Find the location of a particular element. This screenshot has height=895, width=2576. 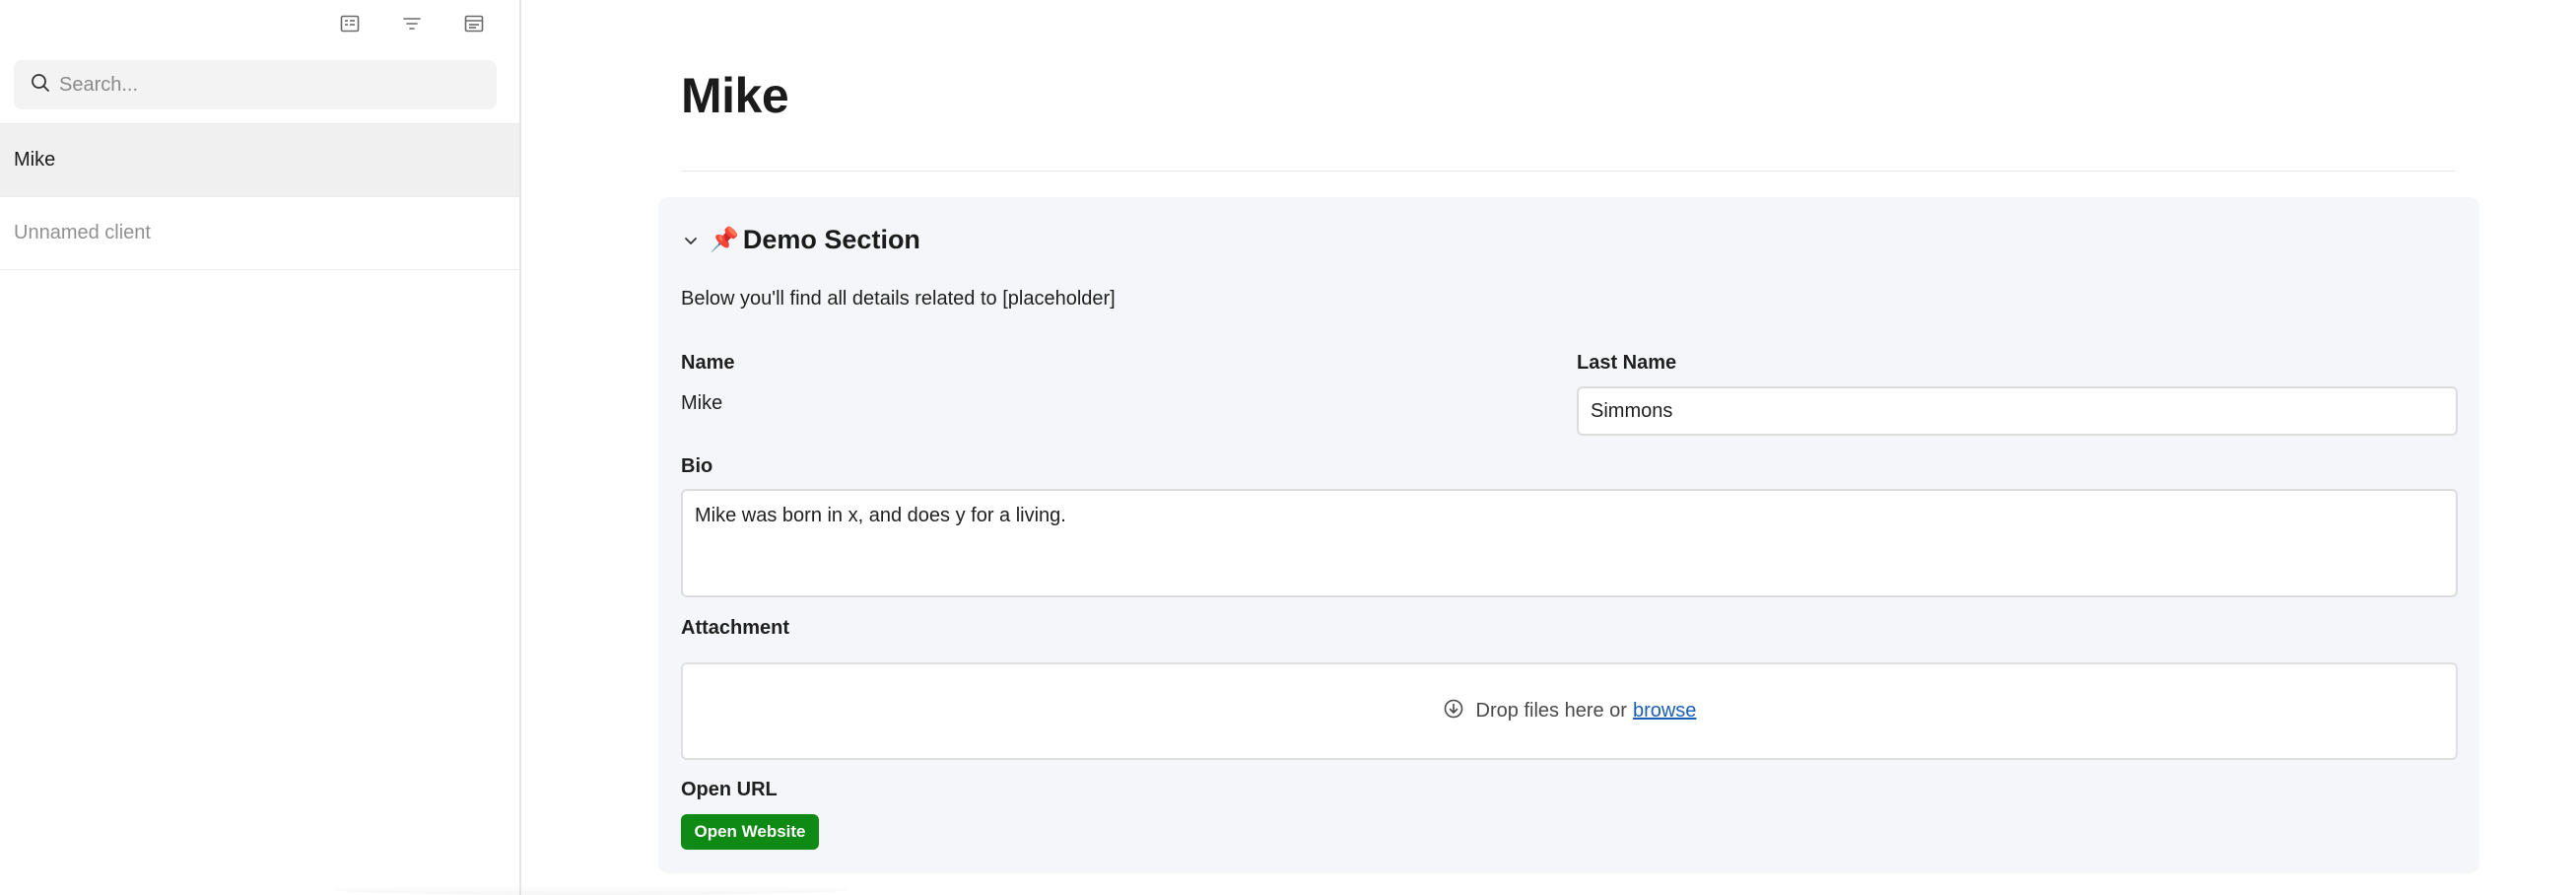

client-list: Mike Unnamed client is located at coordinates (259, 196).